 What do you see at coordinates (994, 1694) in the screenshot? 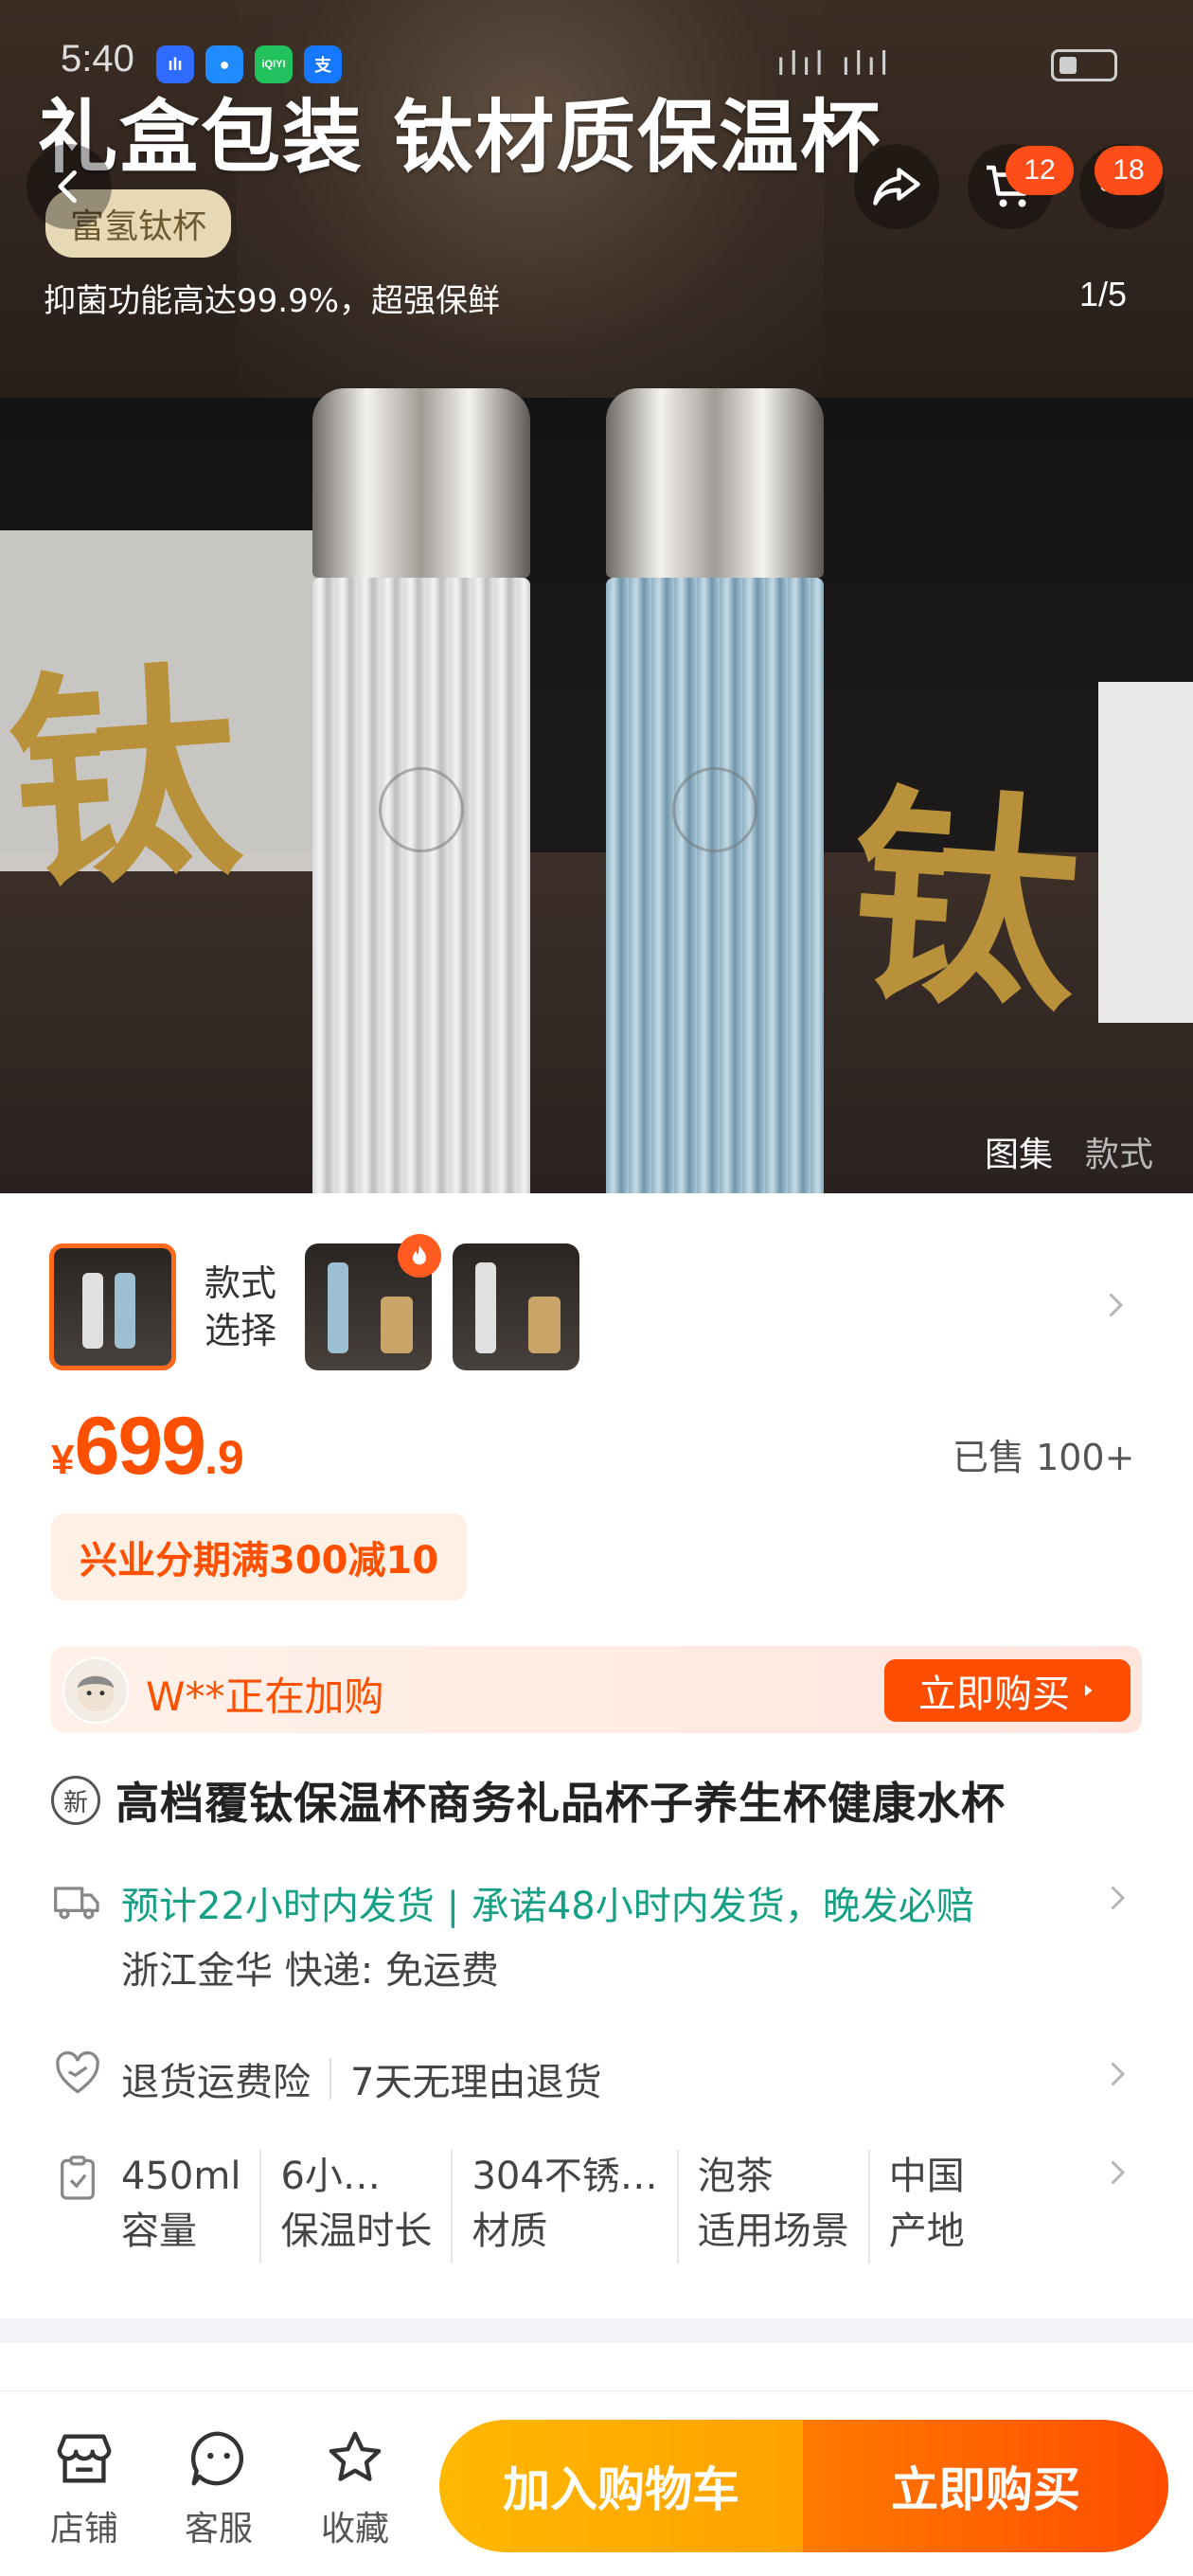
I see `quick-buy-label: 立即购买` at bounding box center [994, 1694].